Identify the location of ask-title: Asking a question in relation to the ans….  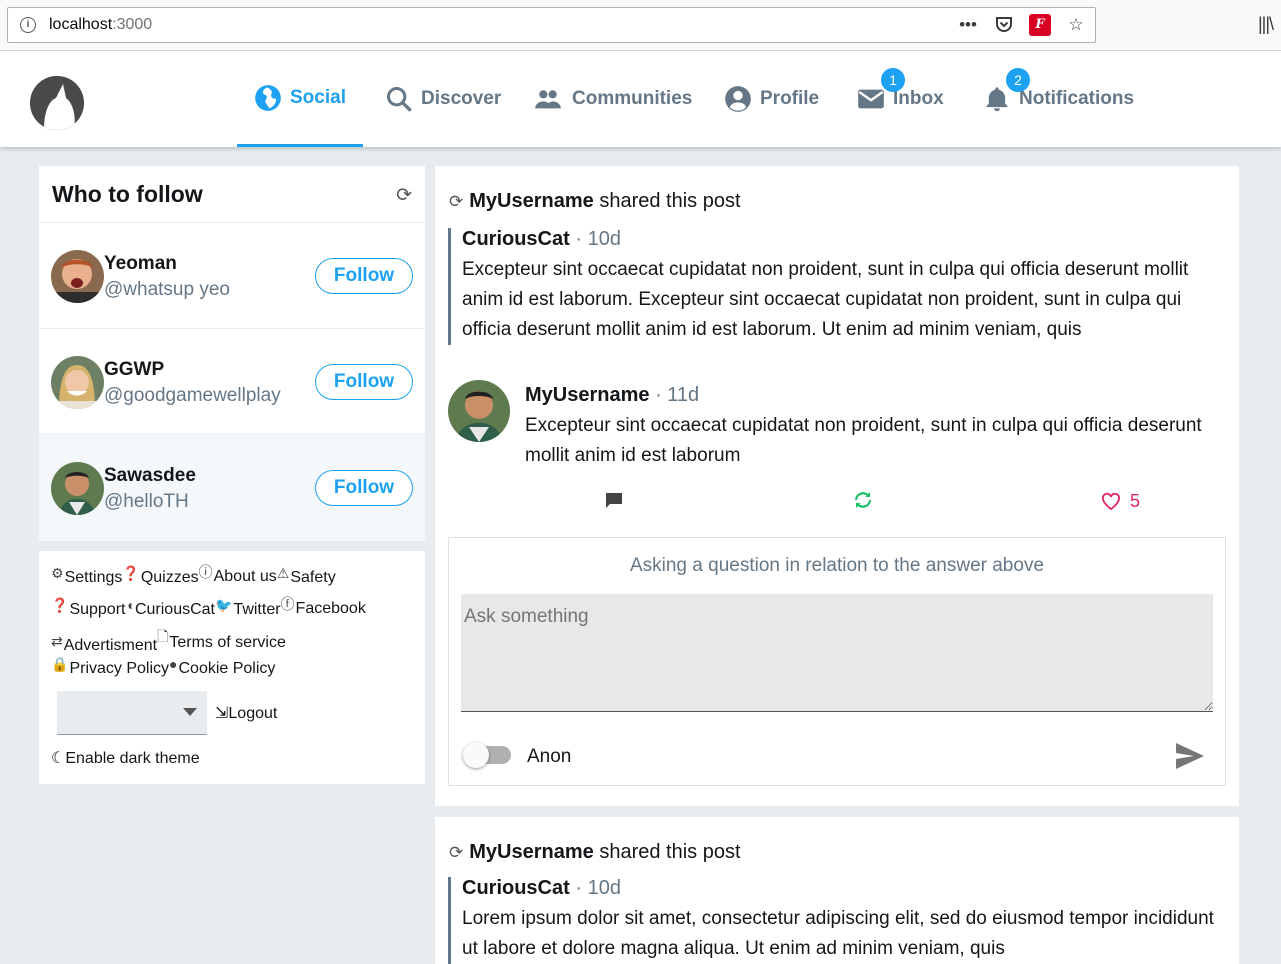
(837, 565).